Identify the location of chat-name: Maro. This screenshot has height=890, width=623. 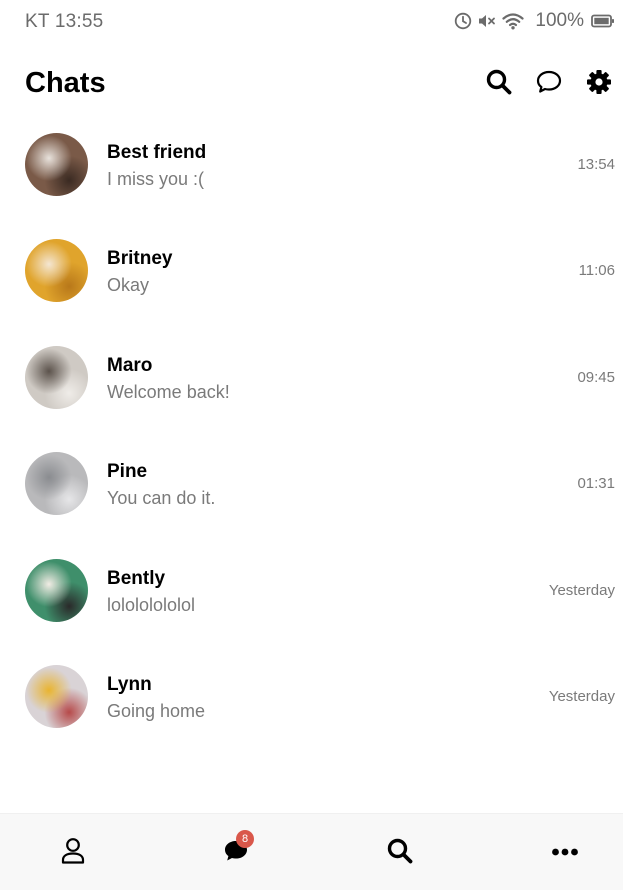
(130, 365).